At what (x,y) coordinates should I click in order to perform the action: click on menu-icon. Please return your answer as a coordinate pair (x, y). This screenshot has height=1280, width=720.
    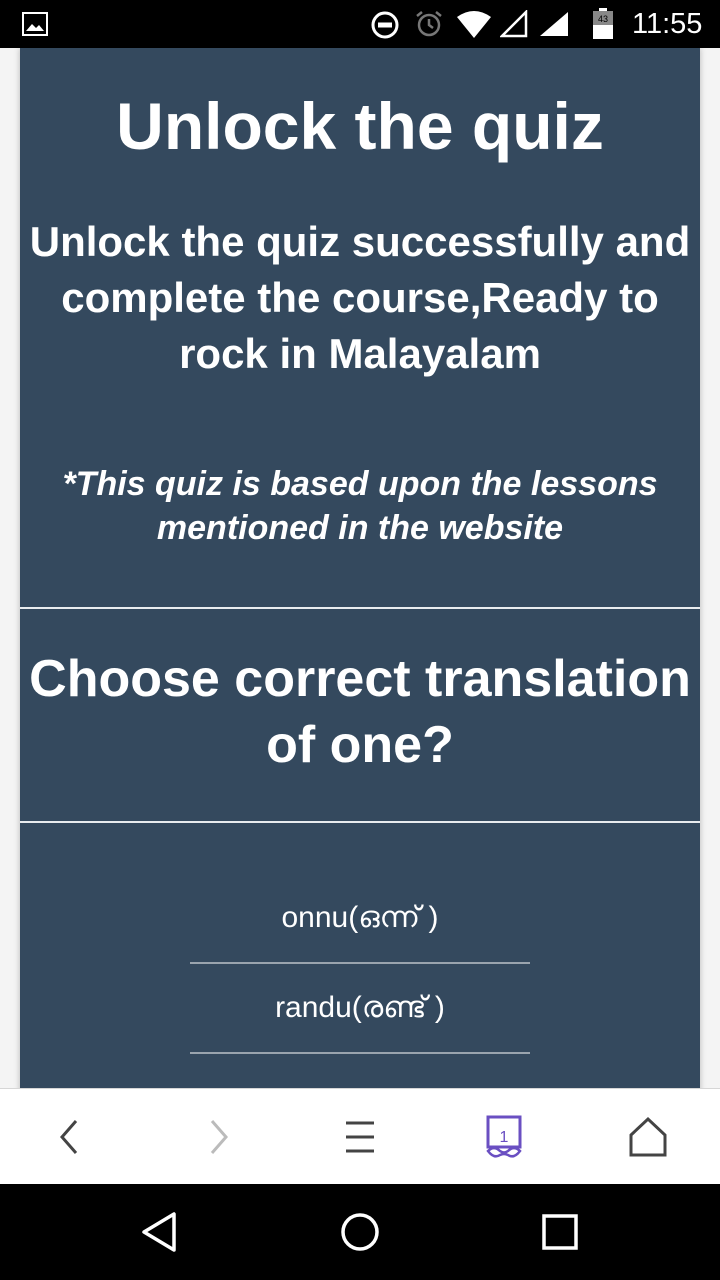
    Looking at the image, I should click on (360, 1137).